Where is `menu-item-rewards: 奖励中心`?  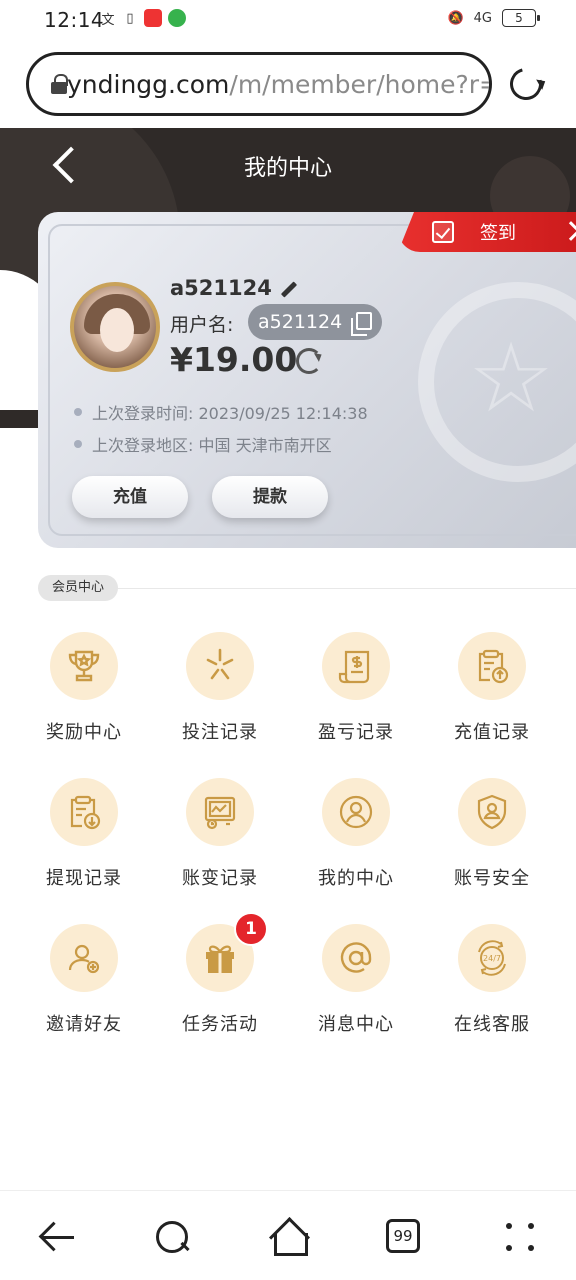 menu-item-rewards: 奖励中心 is located at coordinates (84, 688).